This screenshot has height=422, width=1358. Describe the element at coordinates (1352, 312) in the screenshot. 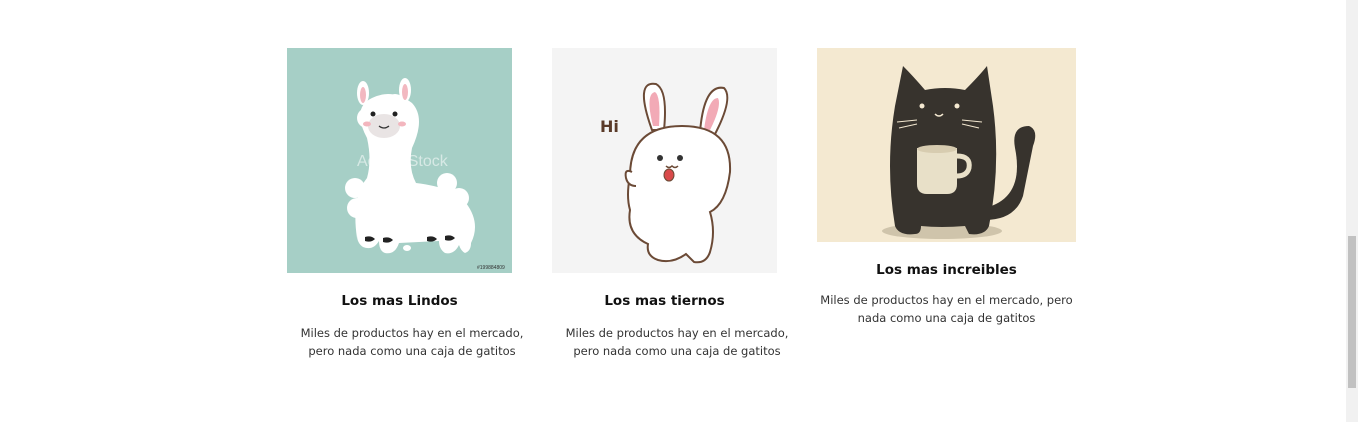

I see `scrollbar-thumb` at that location.